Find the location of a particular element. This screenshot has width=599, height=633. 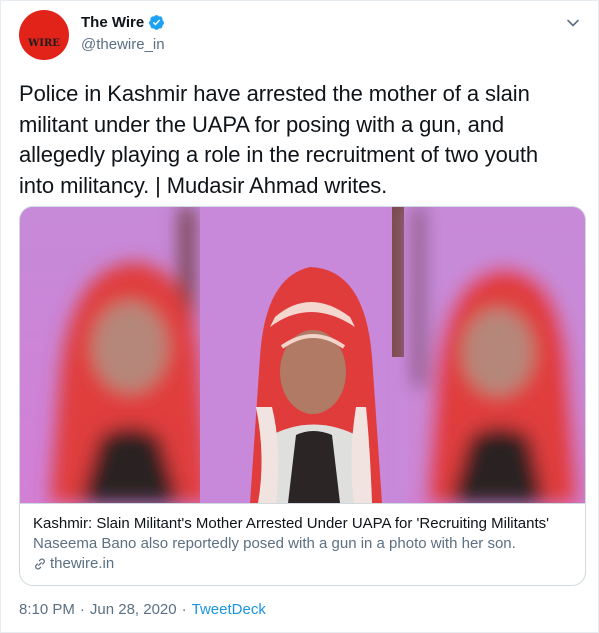

right-blurred-portrait is located at coordinates (496, 355).